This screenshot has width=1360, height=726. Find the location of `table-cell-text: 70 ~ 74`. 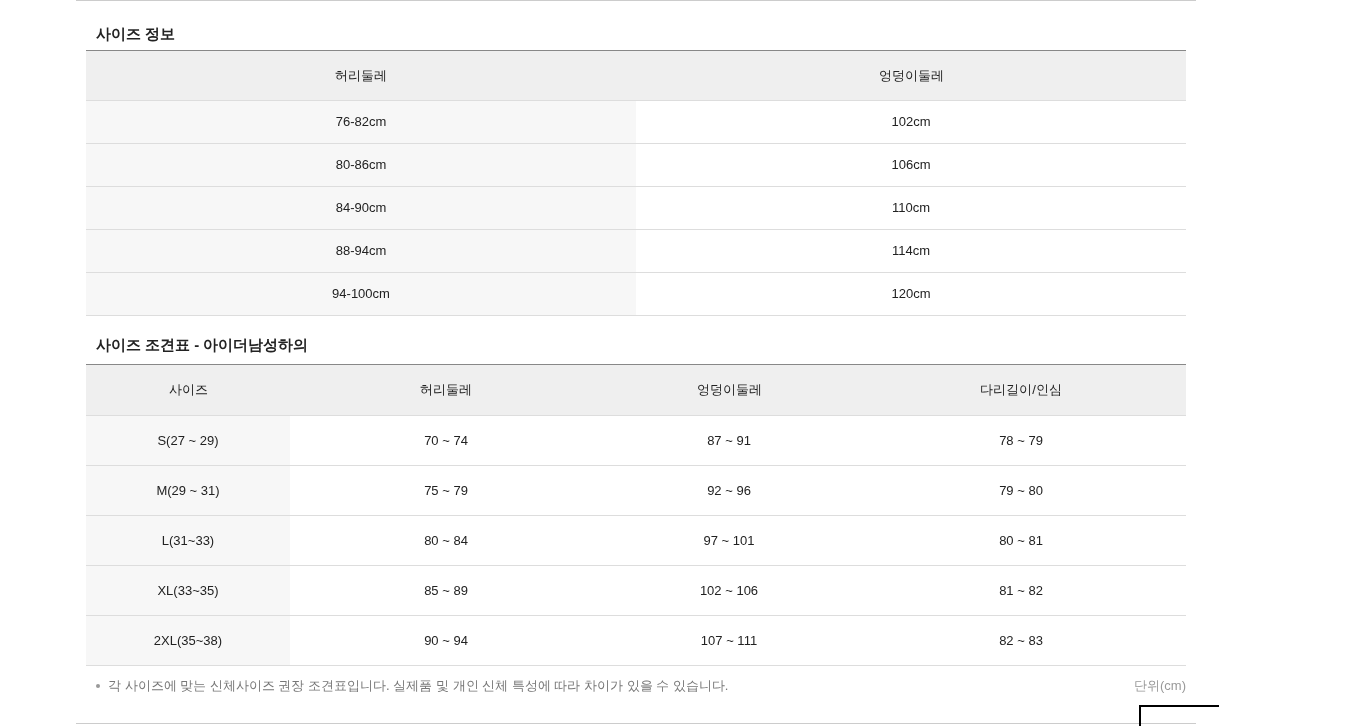

table-cell-text: 70 ~ 74 is located at coordinates (446, 440).